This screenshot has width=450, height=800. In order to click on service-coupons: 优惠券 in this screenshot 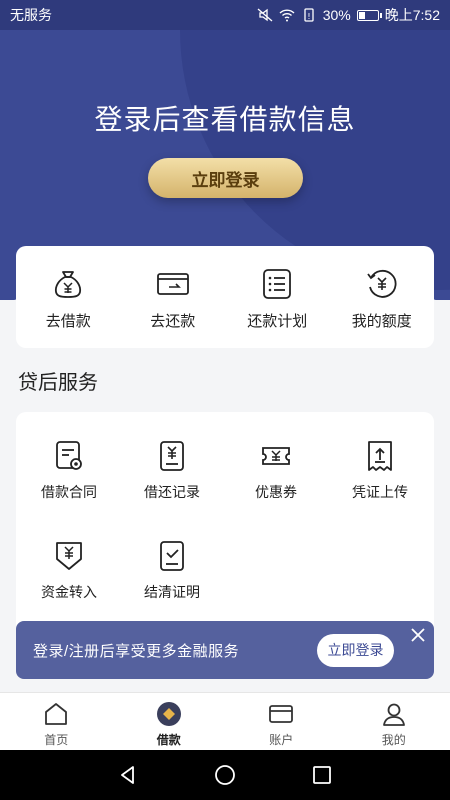, I will do `click(276, 471)`.